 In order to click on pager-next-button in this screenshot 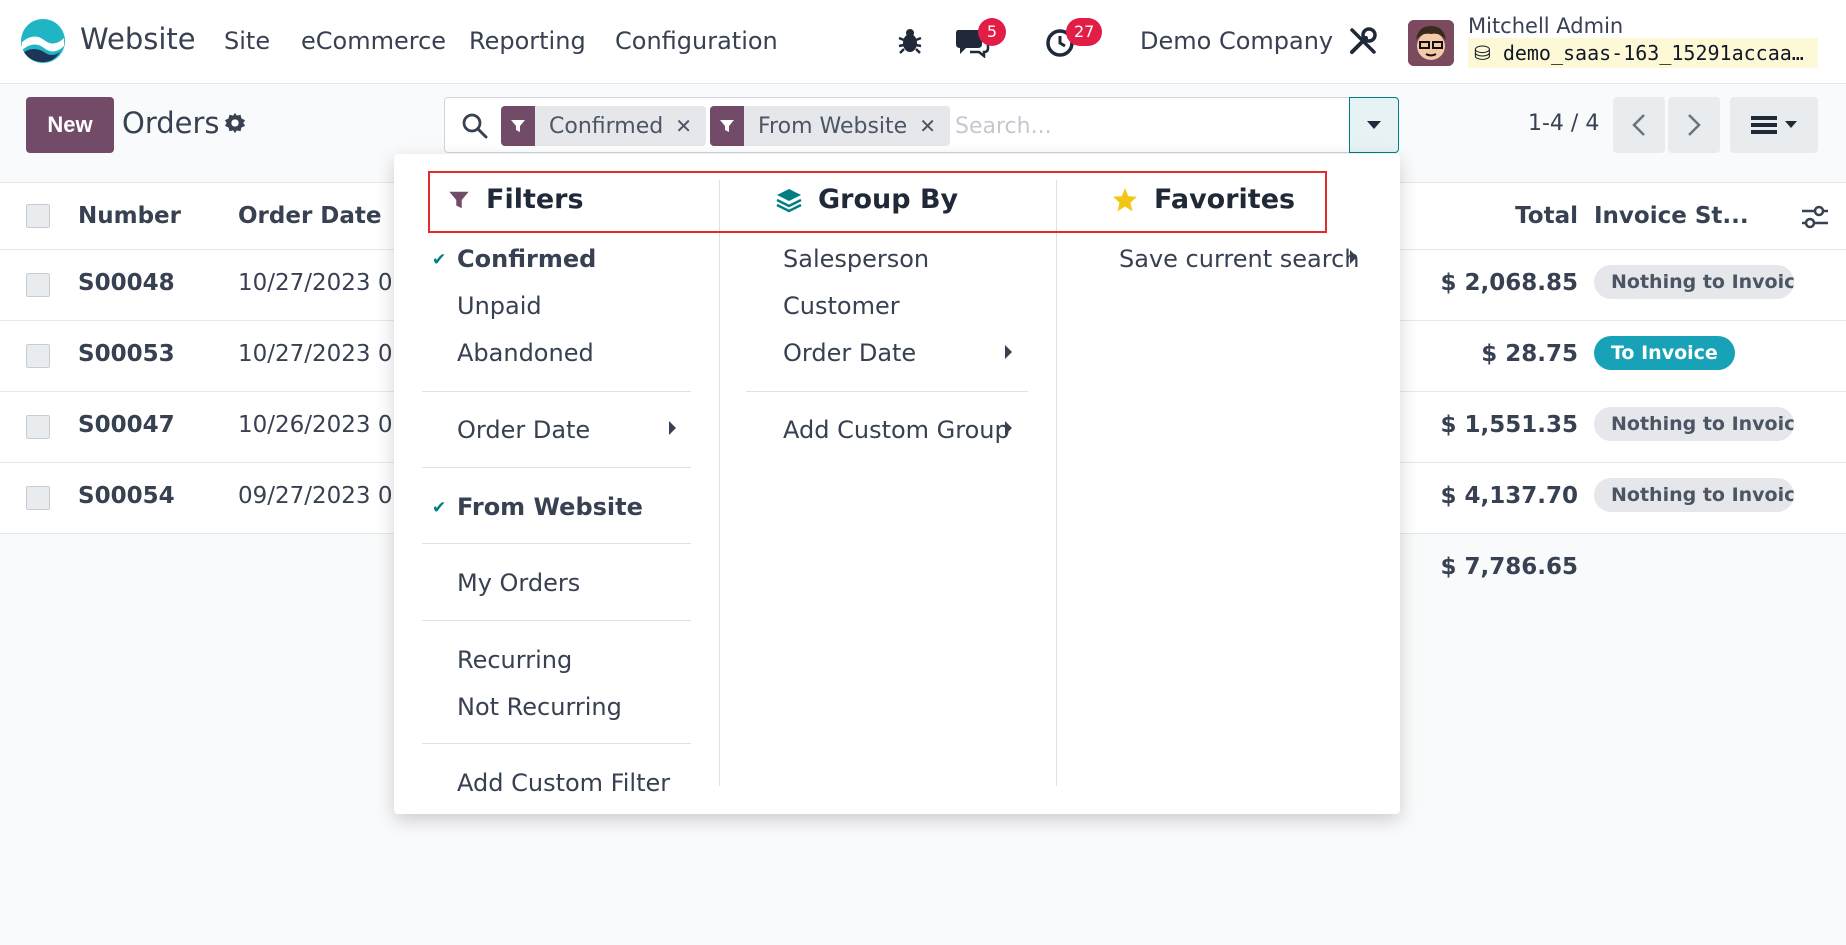, I will do `click(1694, 125)`.